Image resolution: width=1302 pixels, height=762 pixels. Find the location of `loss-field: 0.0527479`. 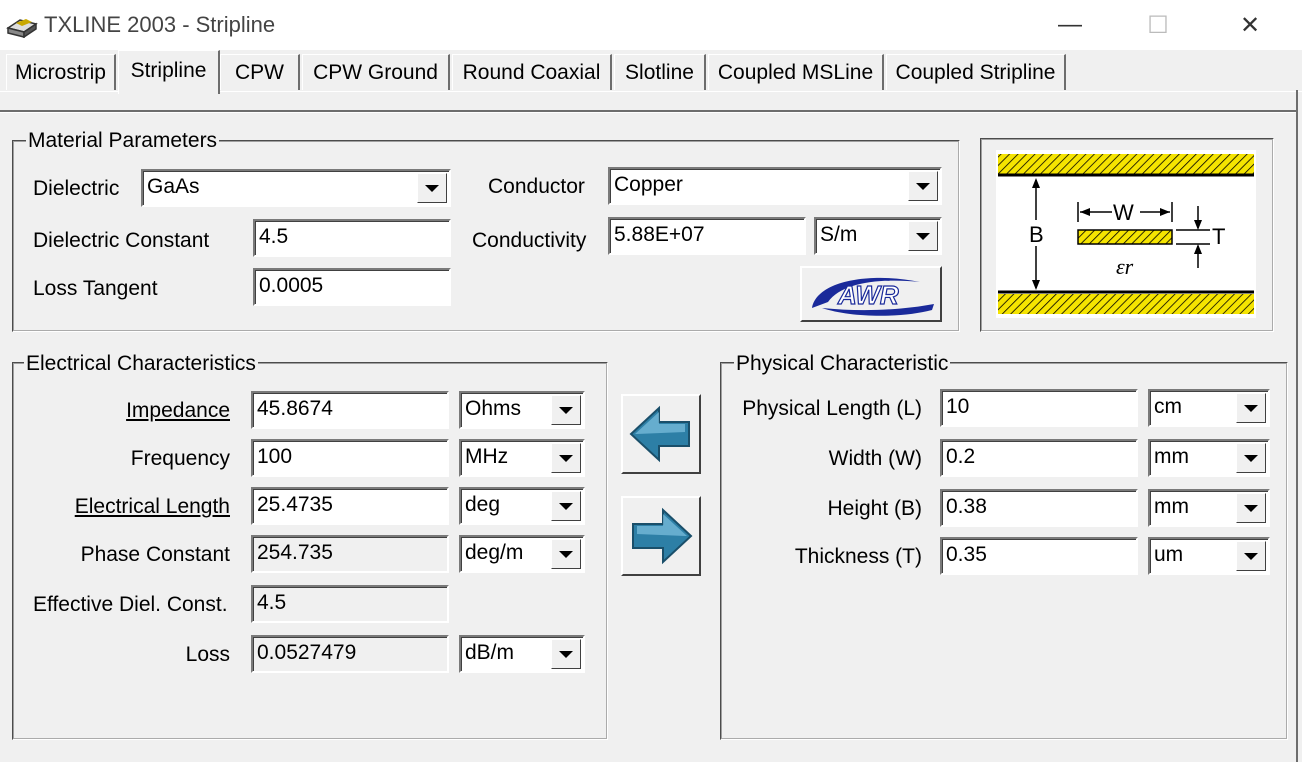

loss-field: 0.0527479 is located at coordinates (350, 654).